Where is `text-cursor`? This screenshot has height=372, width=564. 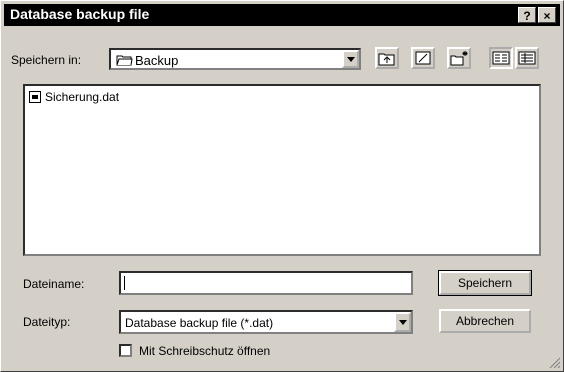 text-cursor is located at coordinates (124, 283).